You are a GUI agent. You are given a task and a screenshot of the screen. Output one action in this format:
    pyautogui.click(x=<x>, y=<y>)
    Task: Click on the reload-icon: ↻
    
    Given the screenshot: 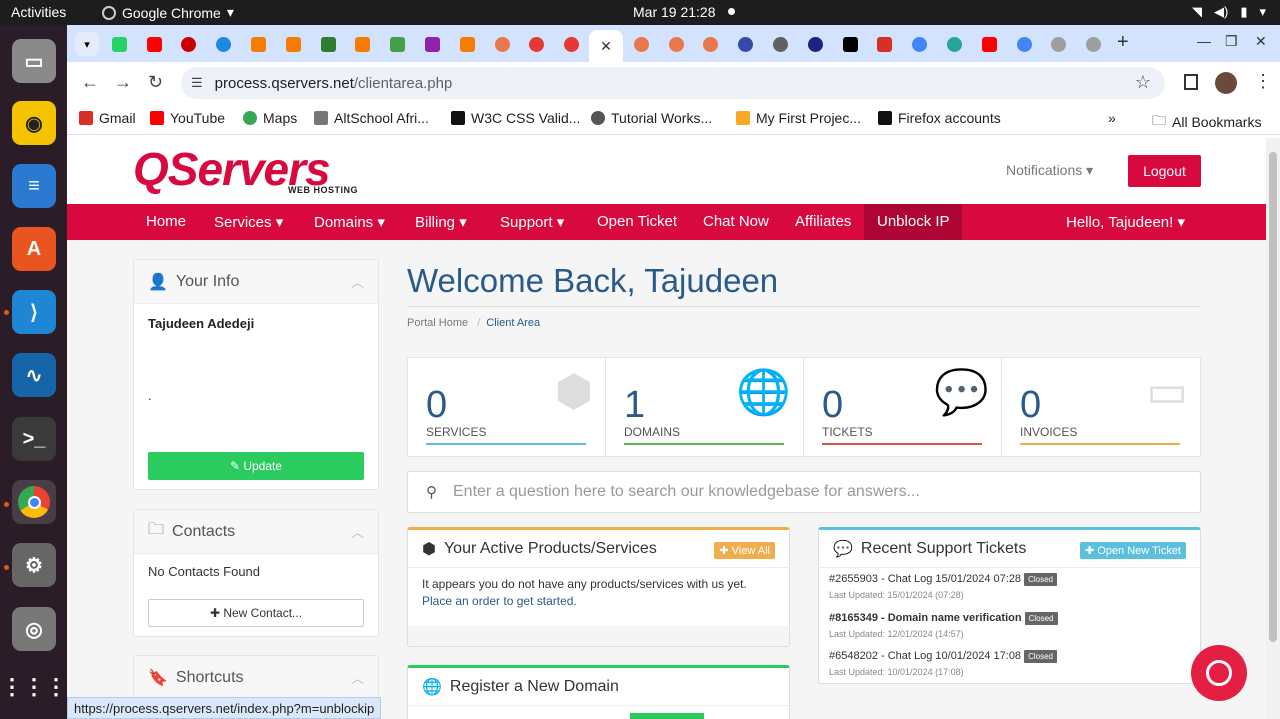 What is the action you would take?
    pyautogui.click(x=155, y=82)
    